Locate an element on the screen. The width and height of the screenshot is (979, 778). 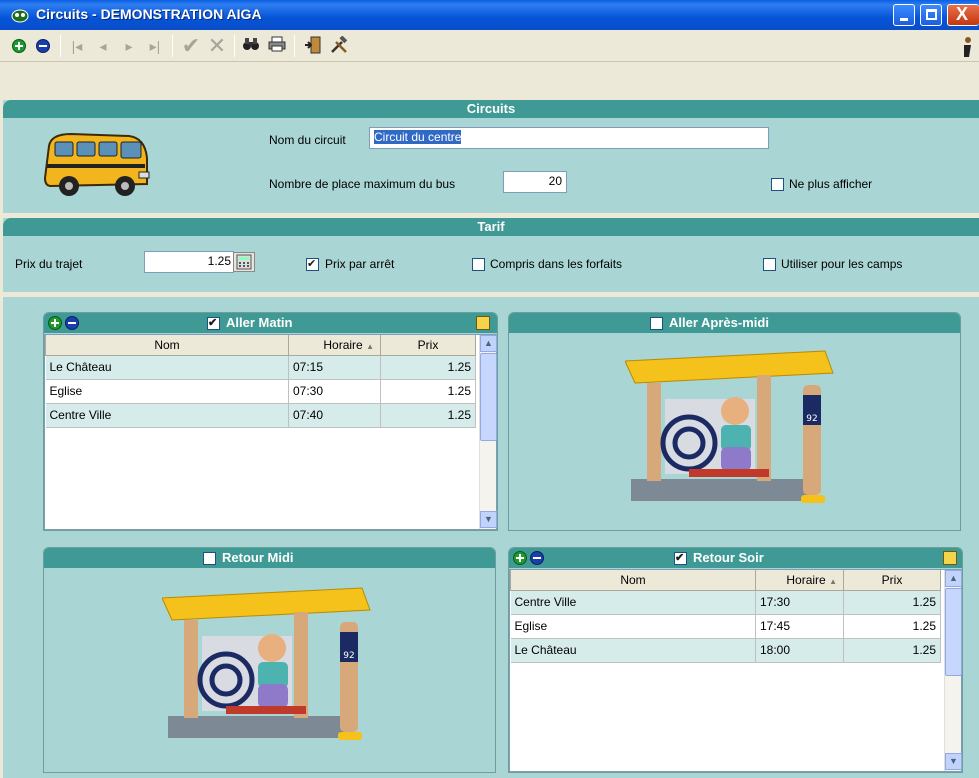
maximize-button is located at coordinates (931, 15).